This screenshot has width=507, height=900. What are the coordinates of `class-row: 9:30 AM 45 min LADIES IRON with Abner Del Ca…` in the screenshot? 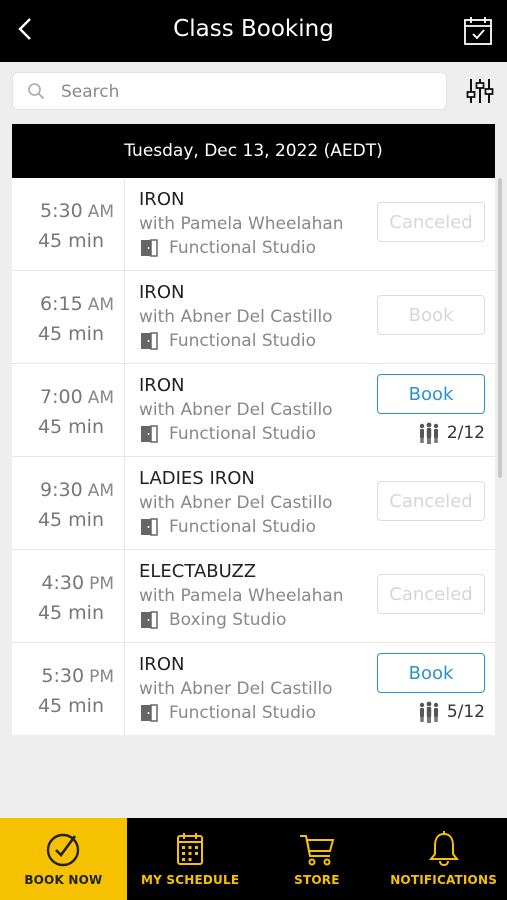 It's located at (253, 503).